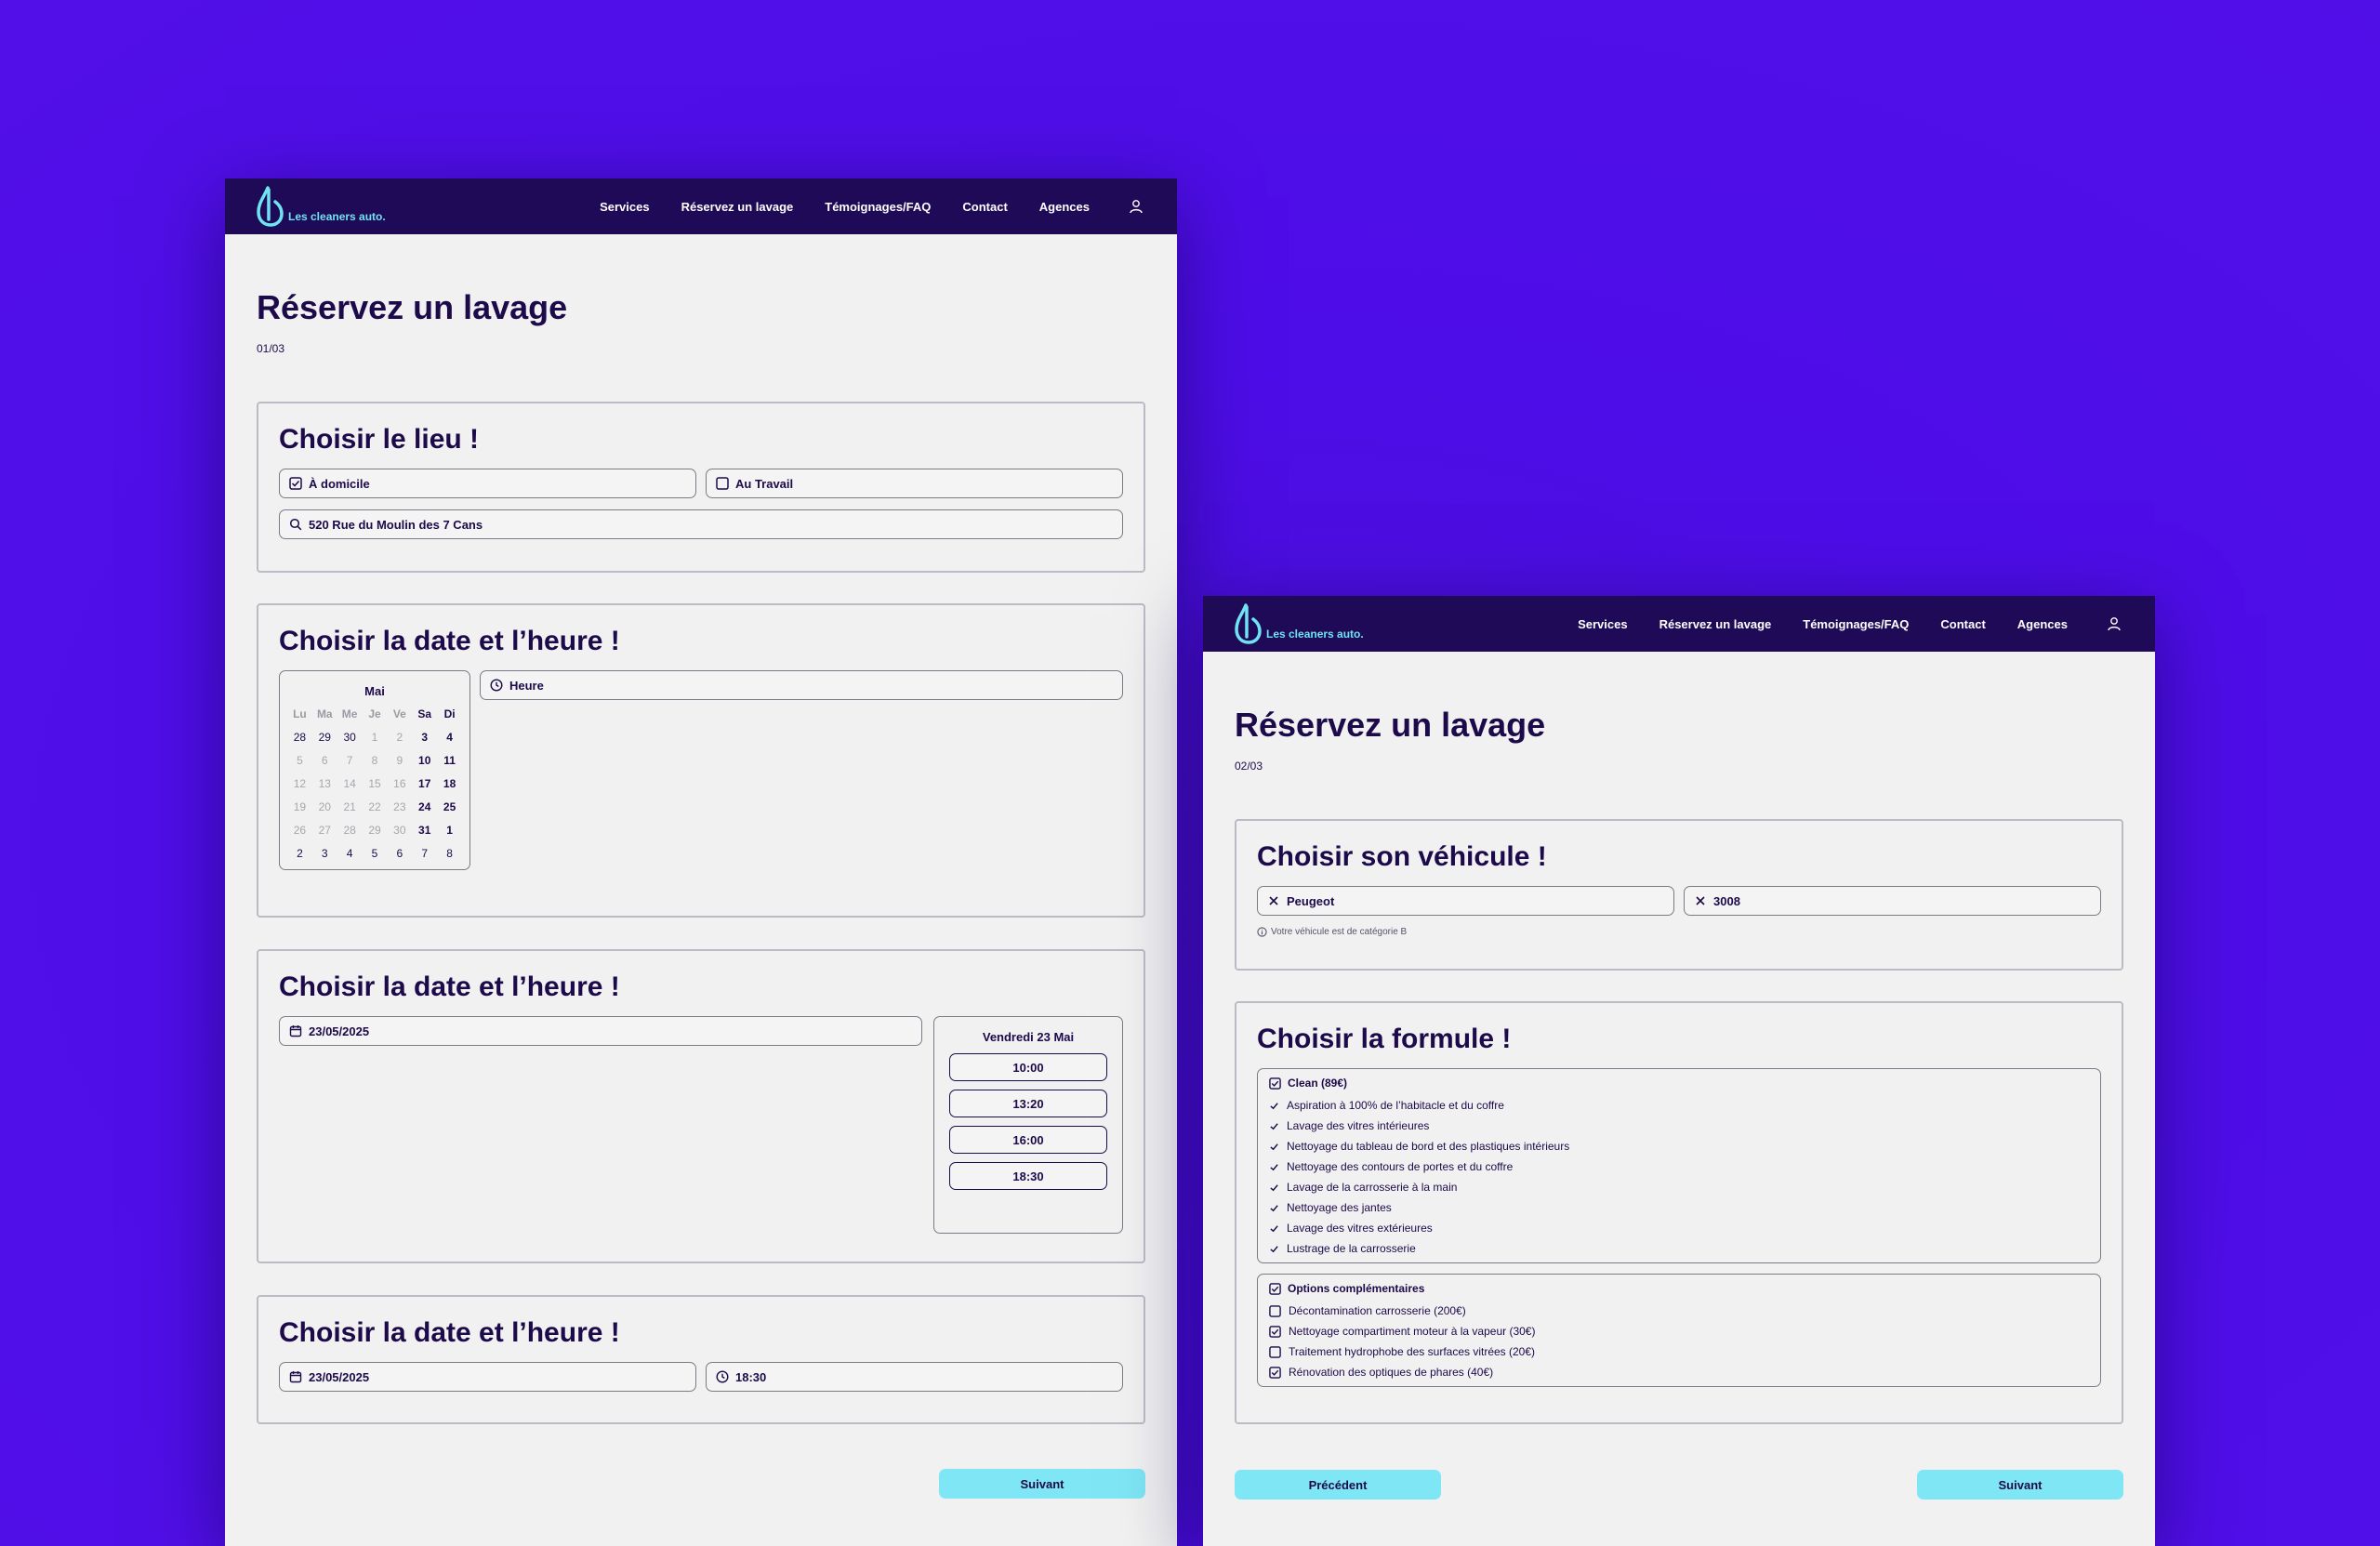 The width and height of the screenshot is (2380, 1546). Describe the element at coordinates (449, 760) in the screenshot. I see `calendar-day: 11` at that location.